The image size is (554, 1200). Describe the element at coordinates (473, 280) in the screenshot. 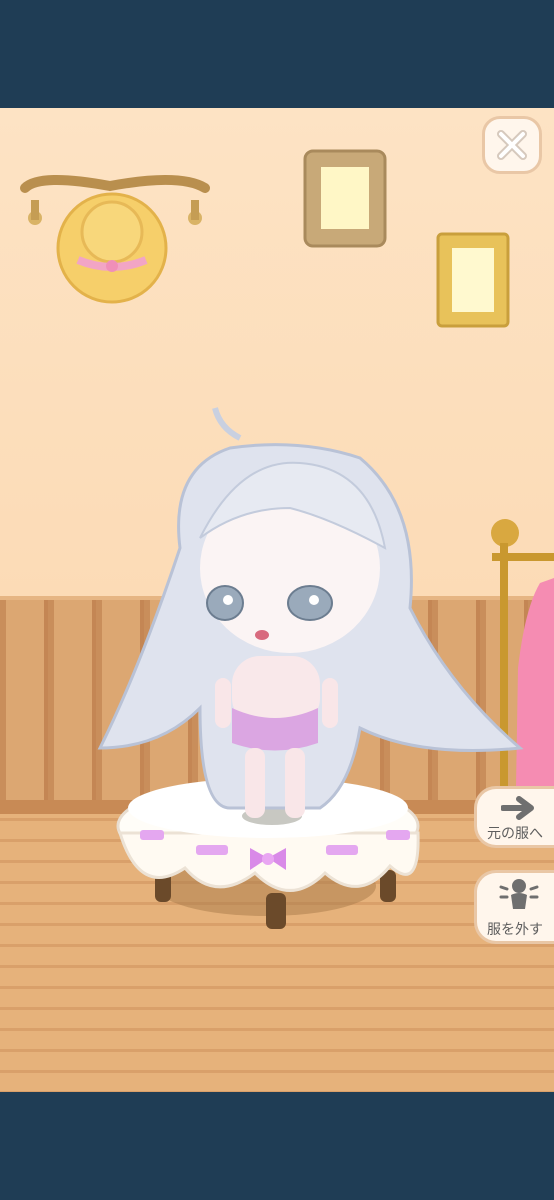

I see `picture-frame-small` at that location.